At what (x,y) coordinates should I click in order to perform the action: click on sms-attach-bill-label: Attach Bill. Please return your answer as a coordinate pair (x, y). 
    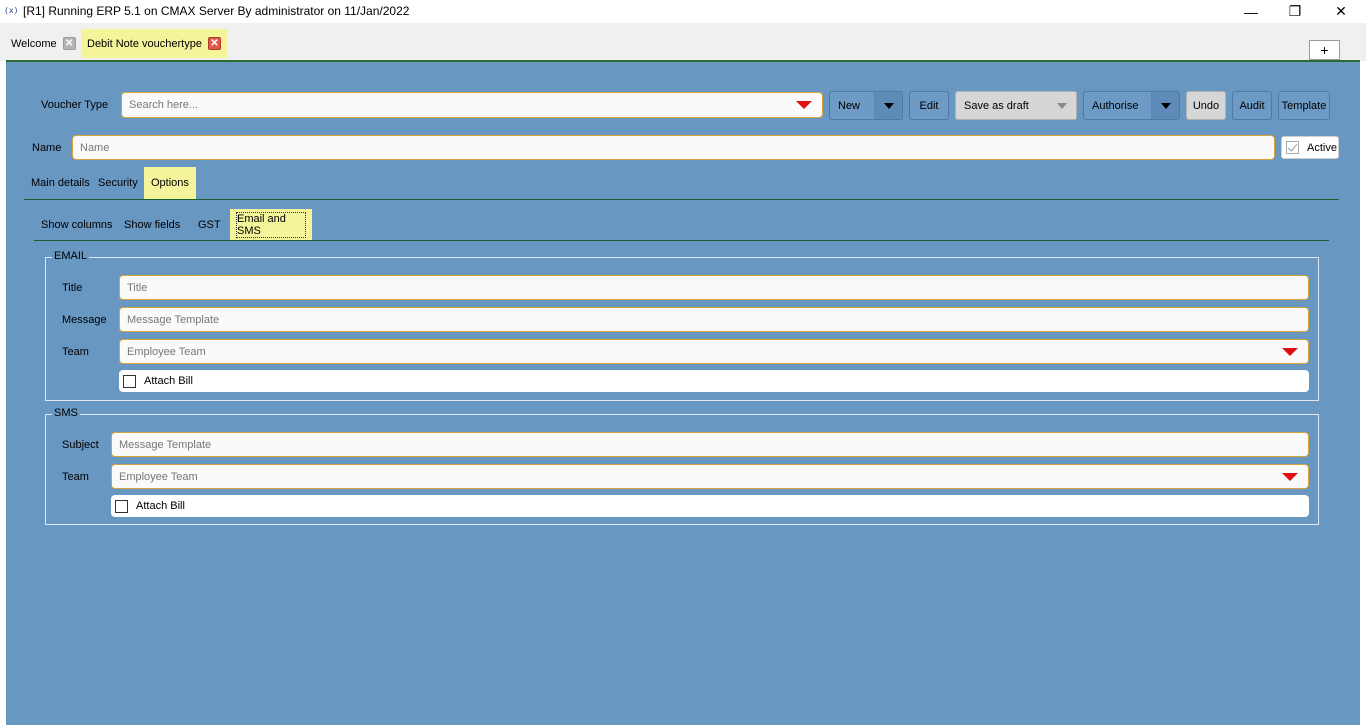
    Looking at the image, I should click on (160, 506).